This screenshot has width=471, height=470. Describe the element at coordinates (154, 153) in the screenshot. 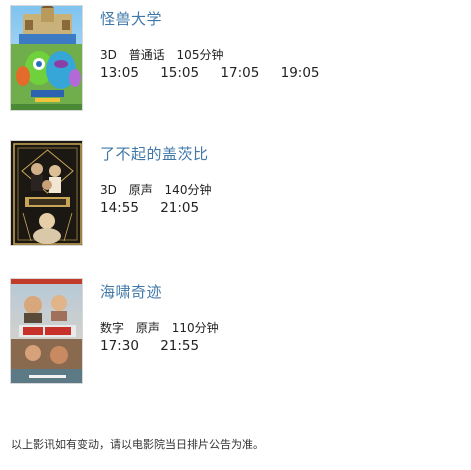

I see `movie-title: 了不起的盖茨比` at that location.